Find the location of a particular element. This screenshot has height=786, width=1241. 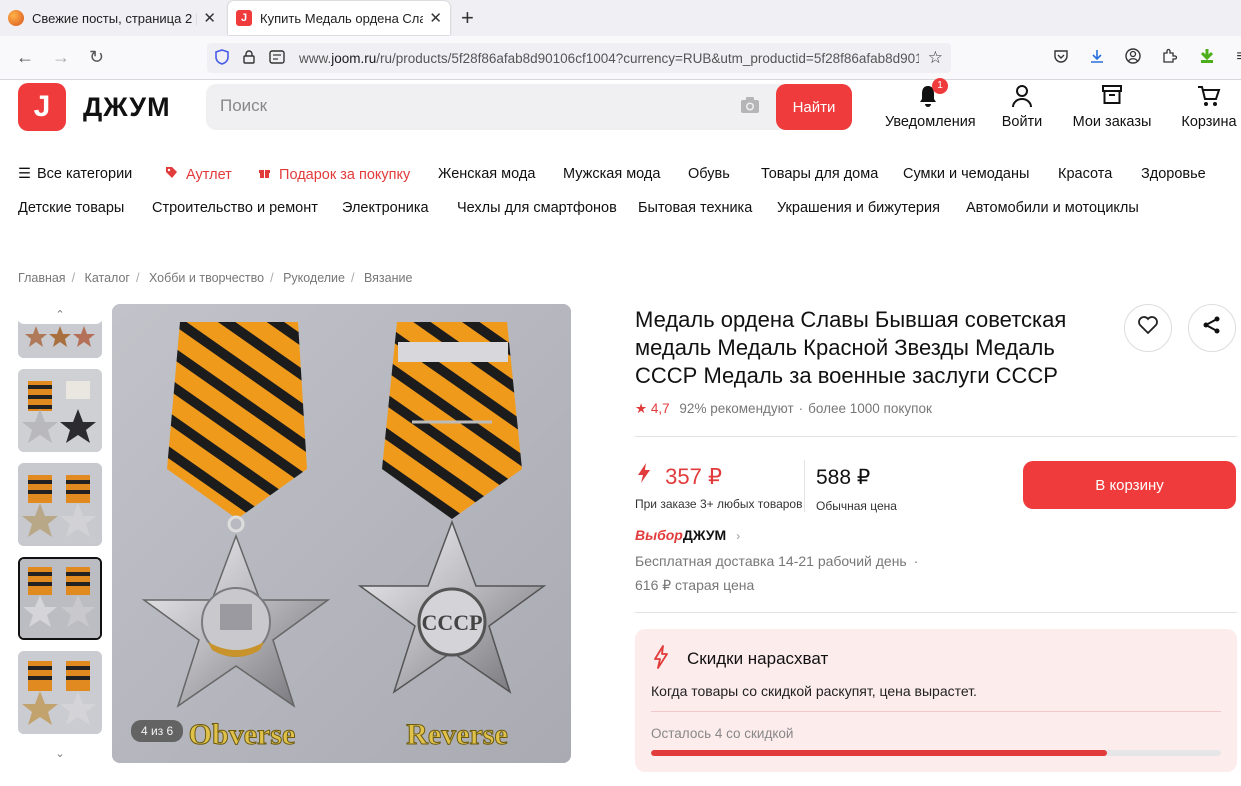

category-link: Здоровье is located at coordinates (1173, 174).